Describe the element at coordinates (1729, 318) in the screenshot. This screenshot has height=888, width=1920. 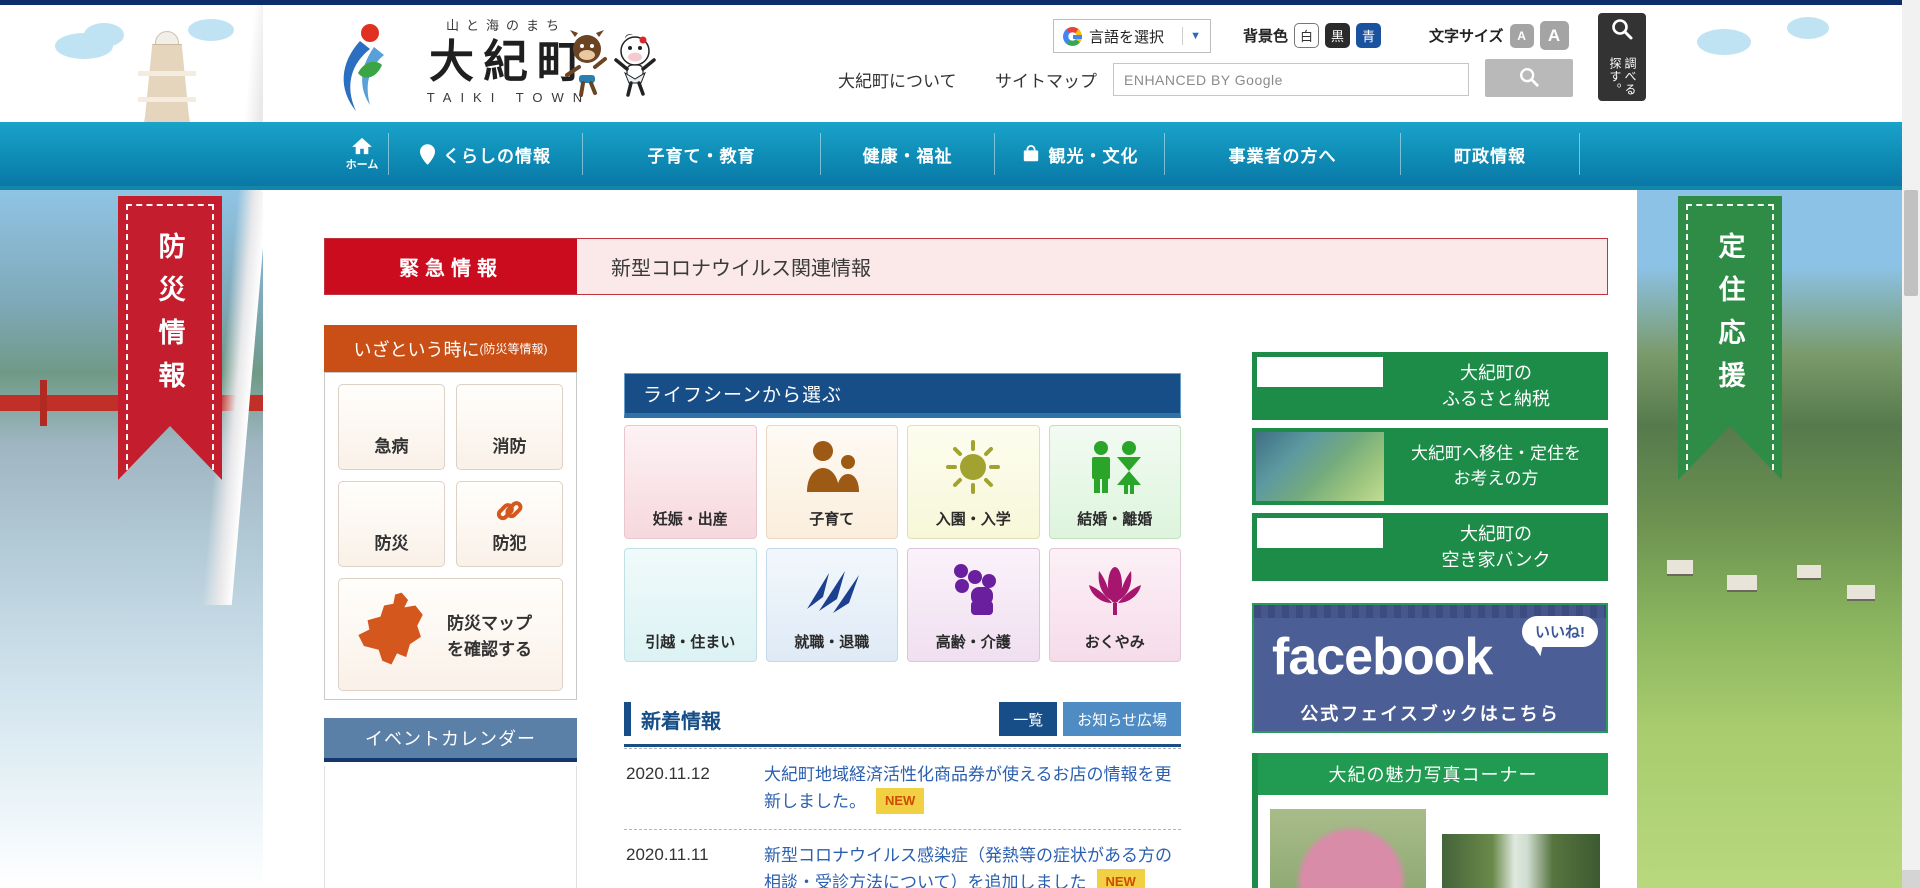
I see `ribbon-label: 定住応援` at that location.